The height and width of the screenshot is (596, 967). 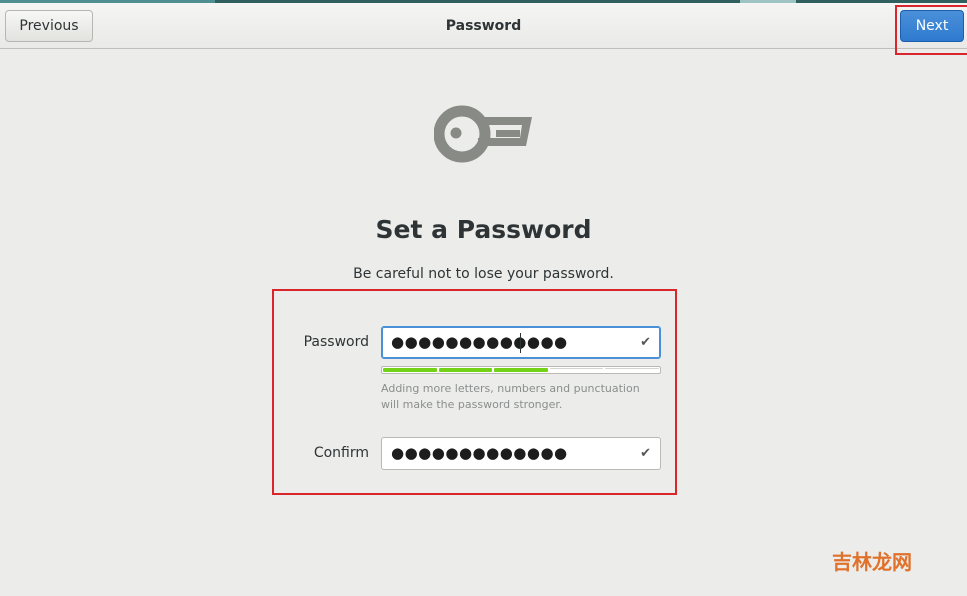 I want to click on password-field: ●●●●●●●●●●●●● ✔, so click(x=521, y=342).